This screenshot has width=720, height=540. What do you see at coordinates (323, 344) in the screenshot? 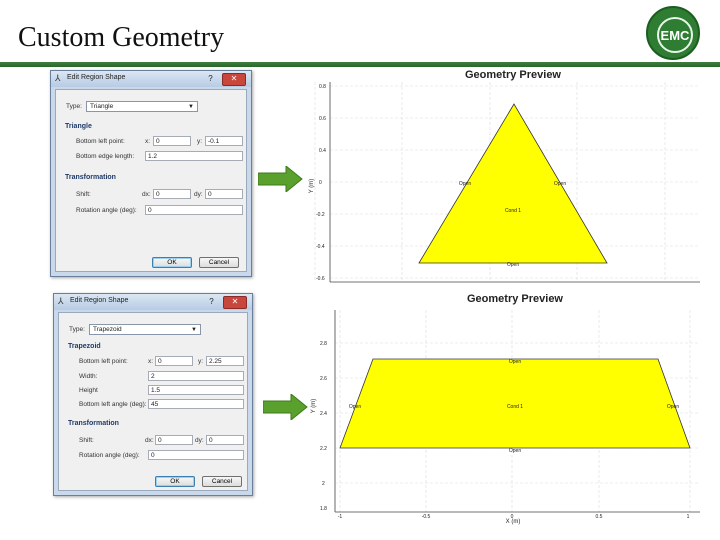
I see `y-tick-label: 2.8` at bounding box center [323, 344].